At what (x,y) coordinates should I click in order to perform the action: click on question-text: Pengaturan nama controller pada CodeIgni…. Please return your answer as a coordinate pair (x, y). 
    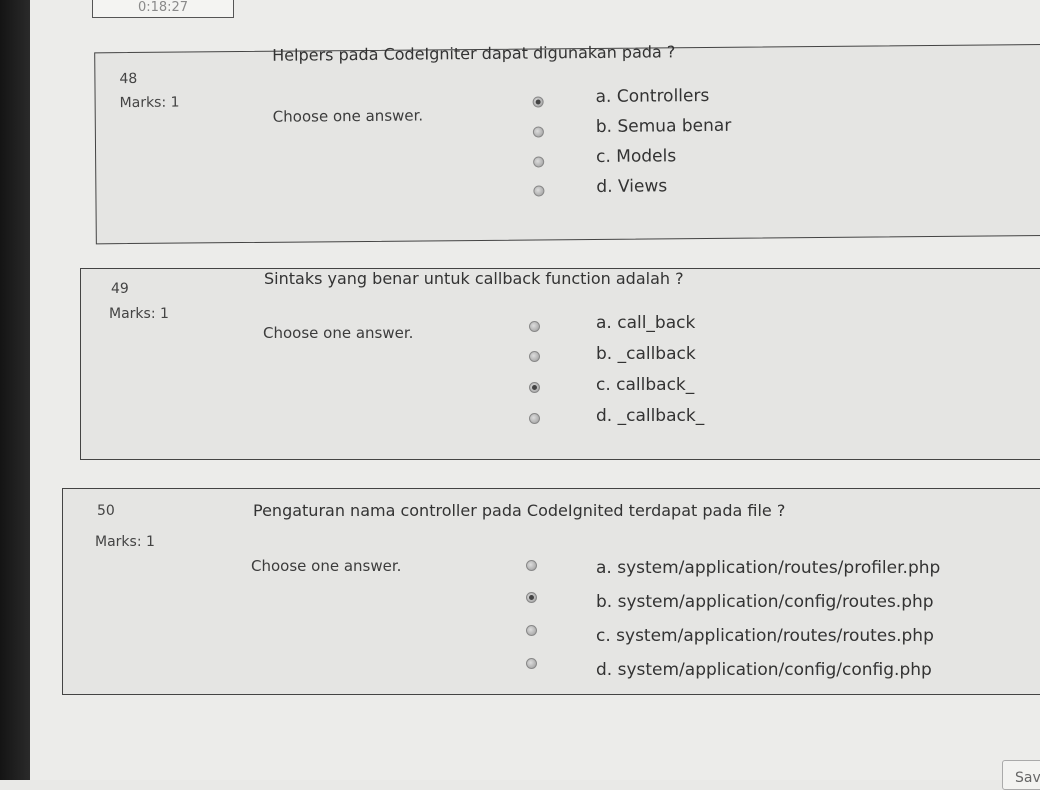
    Looking at the image, I should click on (519, 510).